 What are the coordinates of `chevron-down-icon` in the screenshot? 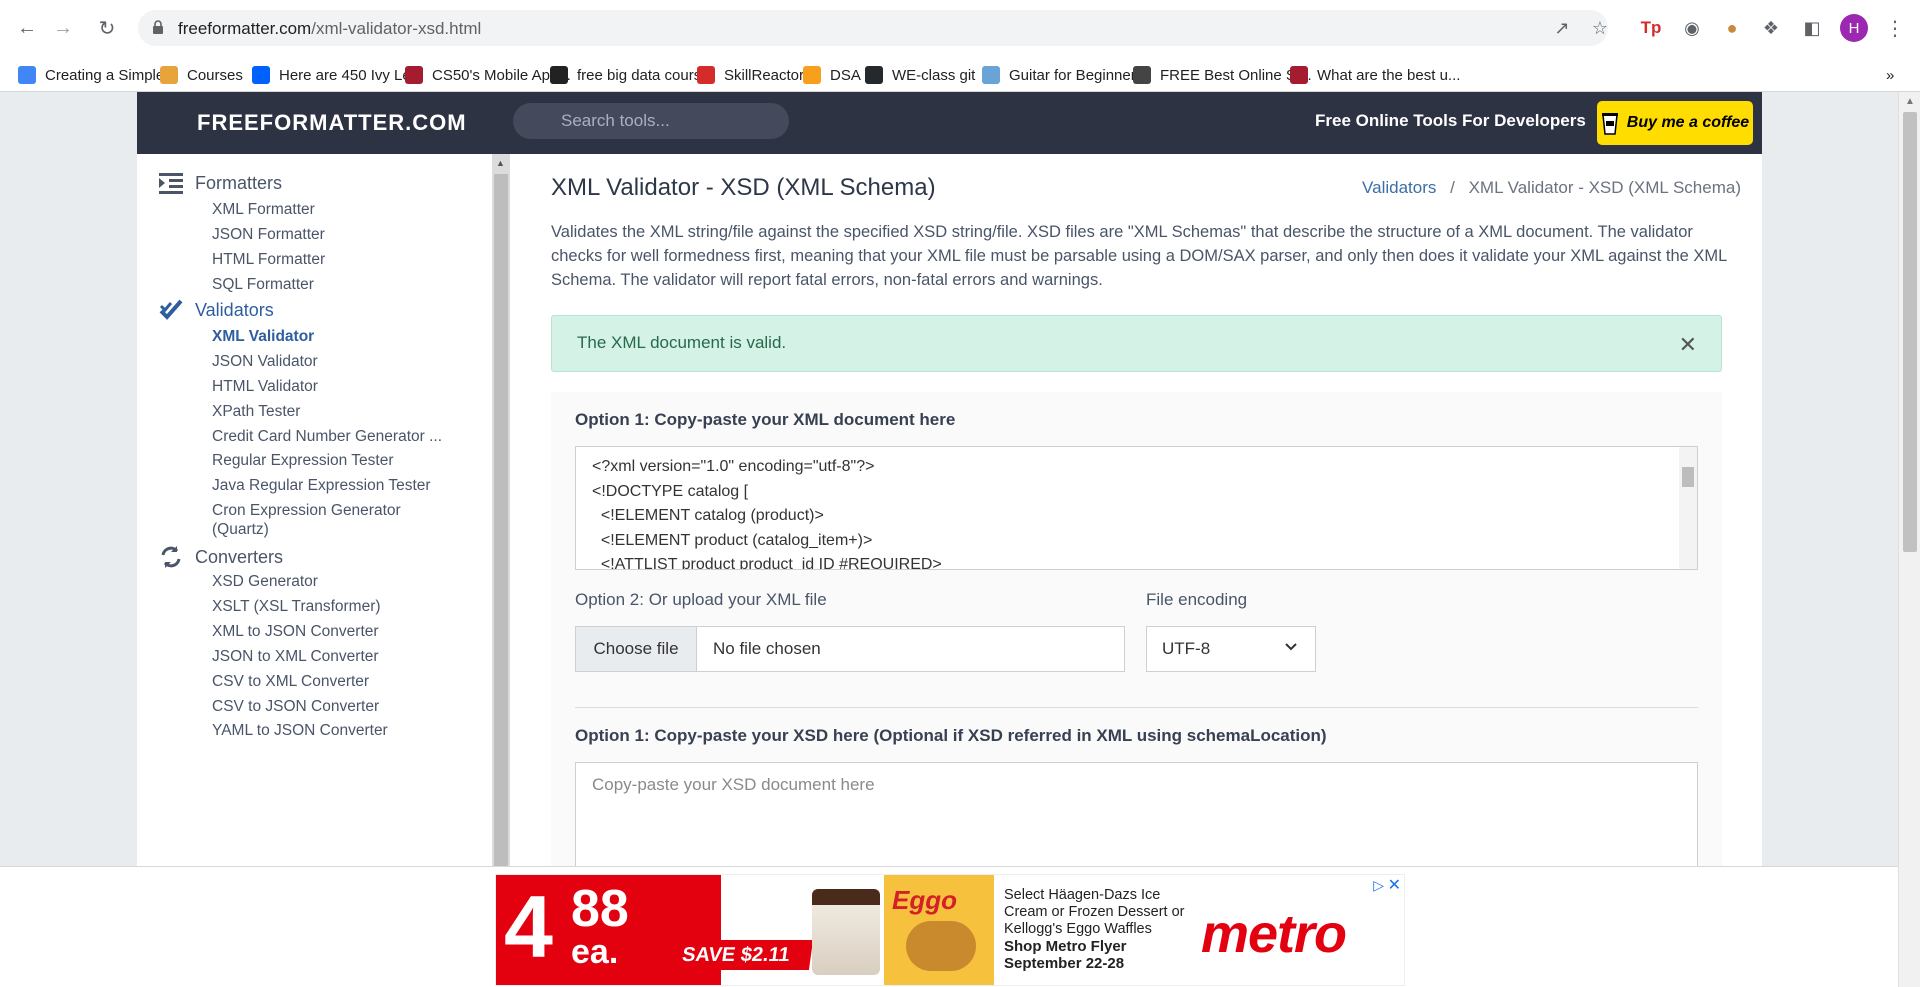 It's located at (1291, 647).